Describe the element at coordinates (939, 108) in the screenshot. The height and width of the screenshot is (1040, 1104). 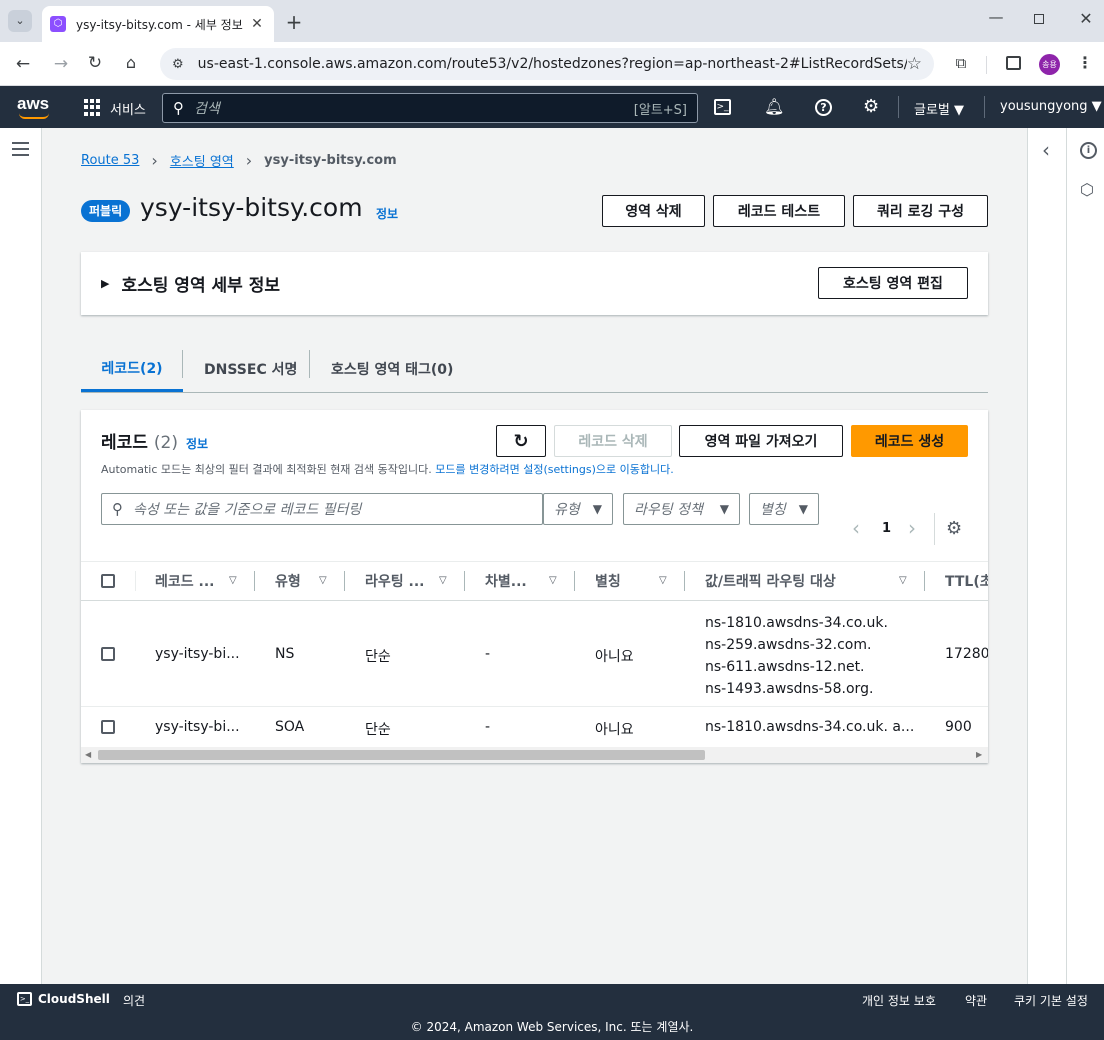
I see `region-selector: 글로벌 ▼` at that location.